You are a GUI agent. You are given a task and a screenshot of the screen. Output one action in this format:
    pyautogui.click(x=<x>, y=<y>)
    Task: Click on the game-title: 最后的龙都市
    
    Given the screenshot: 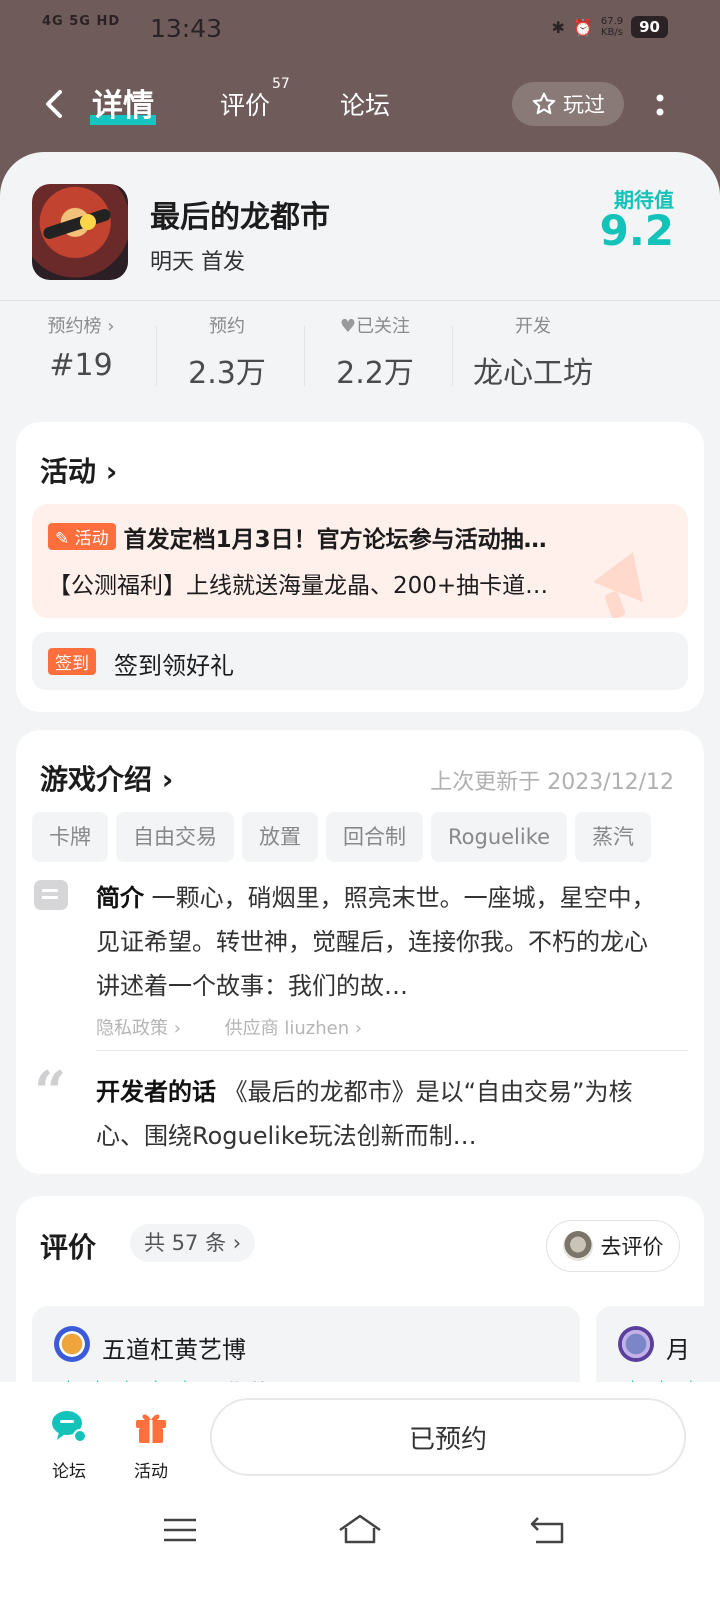 What is the action you would take?
    pyautogui.click(x=240, y=217)
    